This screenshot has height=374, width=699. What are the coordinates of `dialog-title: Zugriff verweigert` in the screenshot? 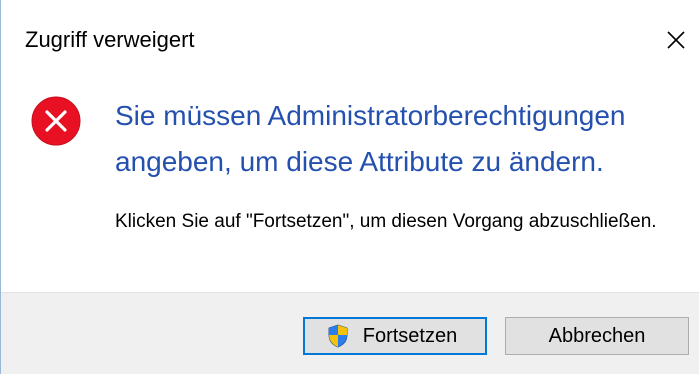 It's located at (110, 39).